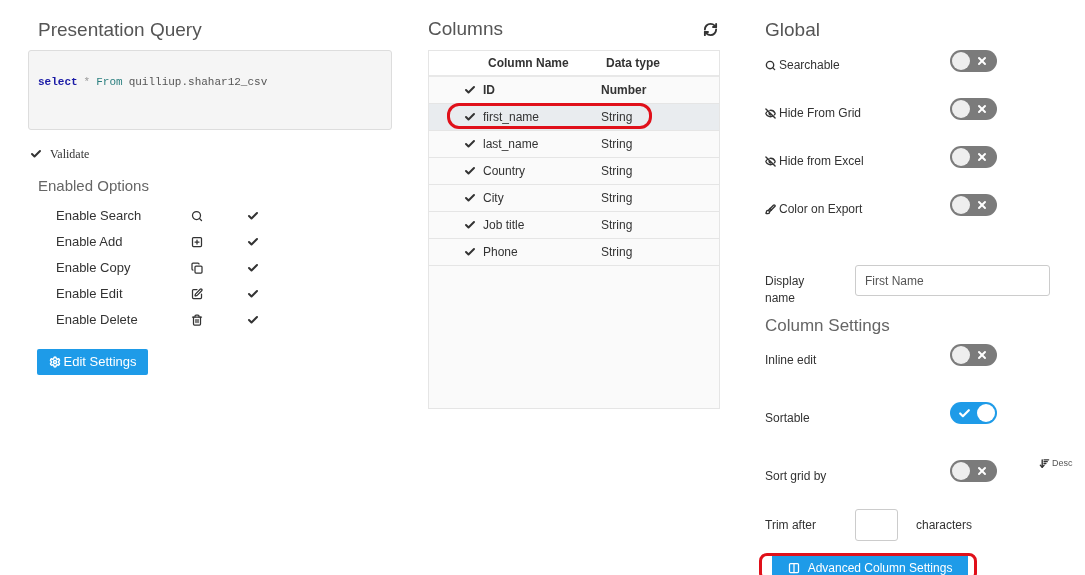 The image size is (1085, 575). What do you see at coordinates (574, 171) in the screenshot?
I see `table-row: Country String` at bounding box center [574, 171].